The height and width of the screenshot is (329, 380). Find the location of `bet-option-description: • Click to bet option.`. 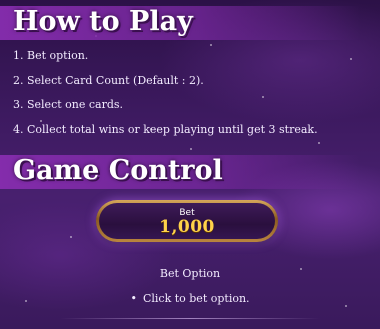

bet-option-description: • Click to bet option. is located at coordinates (190, 299).